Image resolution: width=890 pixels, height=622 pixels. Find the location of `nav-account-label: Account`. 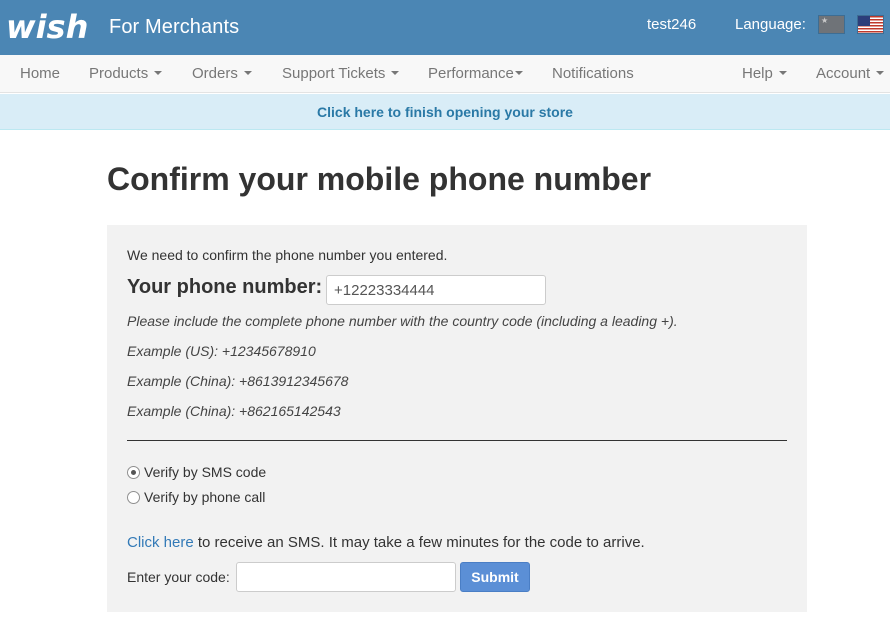

nav-account-label: Account is located at coordinates (843, 73).